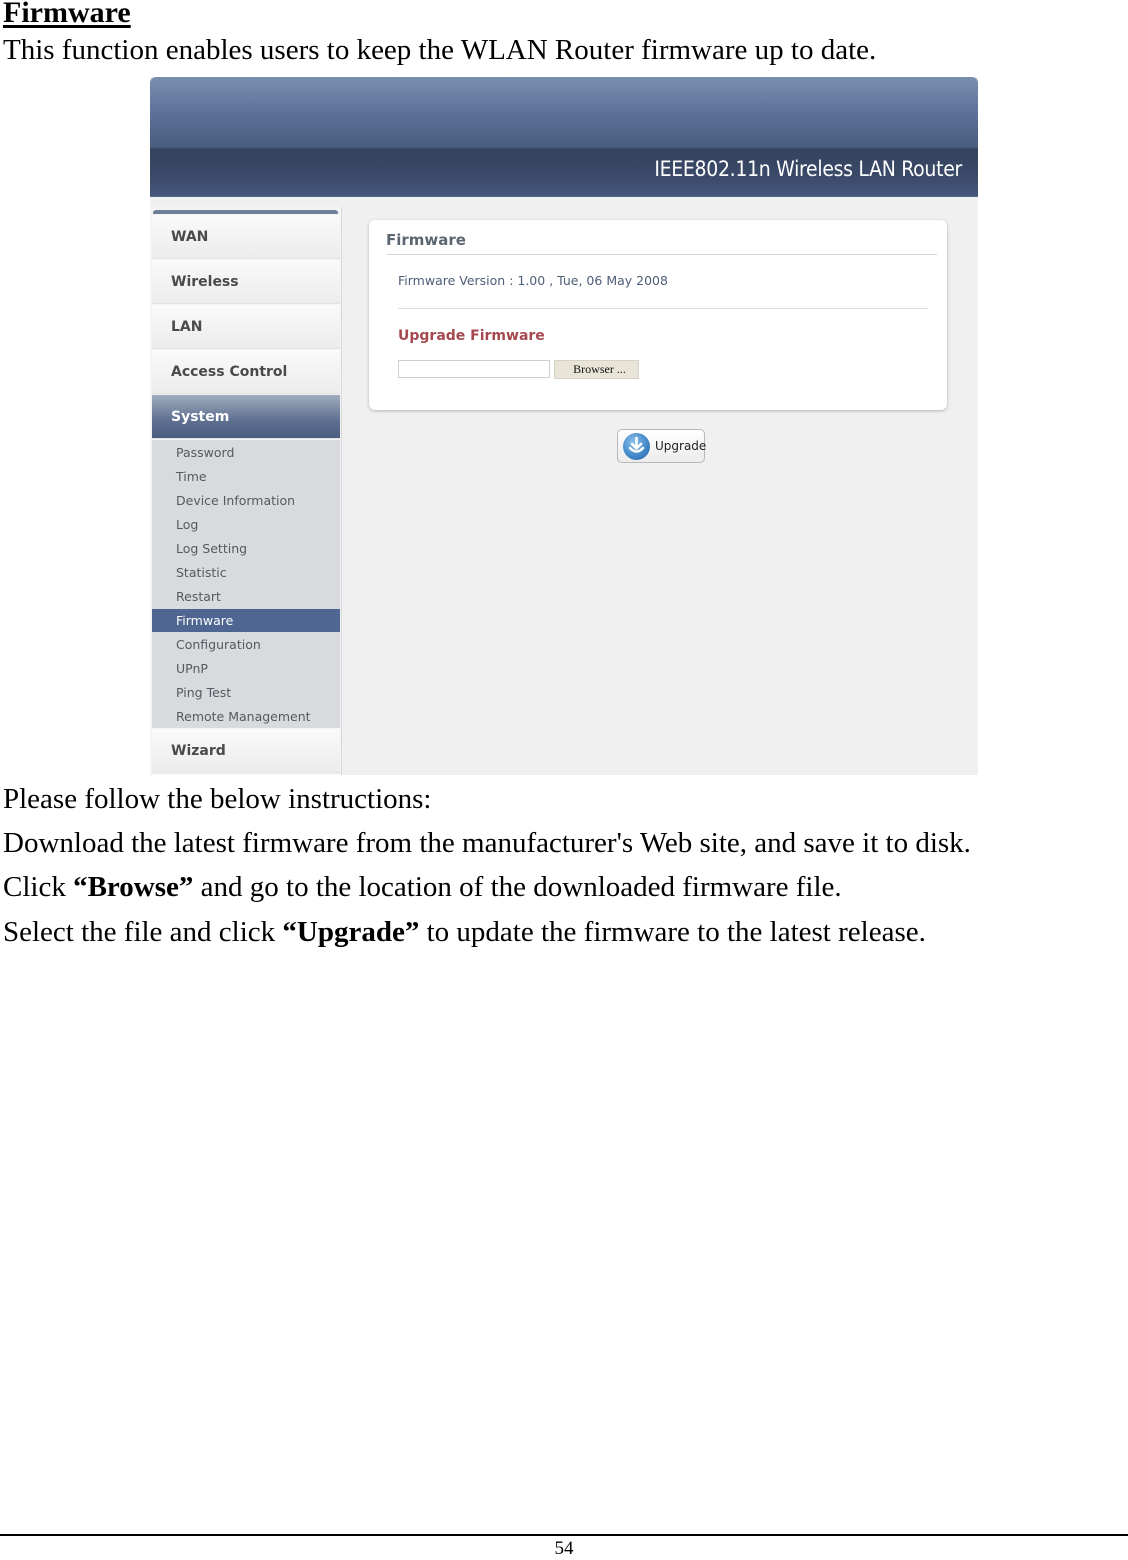 The width and height of the screenshot is (1128, 1560). What do you see at coordinates (351, 932) in the screenshot?
I see `step-emphasis: “Upgrade”` at bounding box center [351, 932].